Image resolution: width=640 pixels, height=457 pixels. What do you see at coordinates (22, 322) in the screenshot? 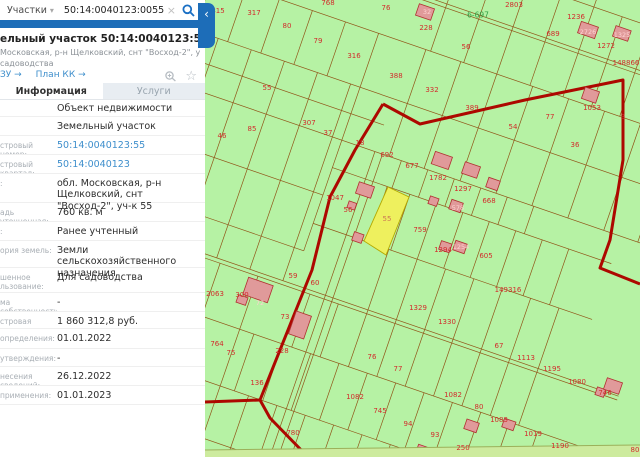
I see `attribute-label: стровая стоимость:` at bounding box center [22, 322].